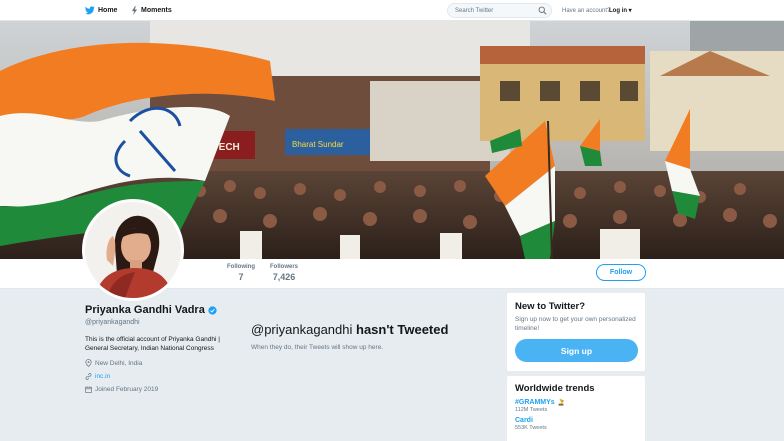 Image resolution: width=784 pixels, height=441 pixels. What do you see at coordinates (157, 376) in the screenshot?
I see `profile-website: inc.in` at bounding box center [157, 376].